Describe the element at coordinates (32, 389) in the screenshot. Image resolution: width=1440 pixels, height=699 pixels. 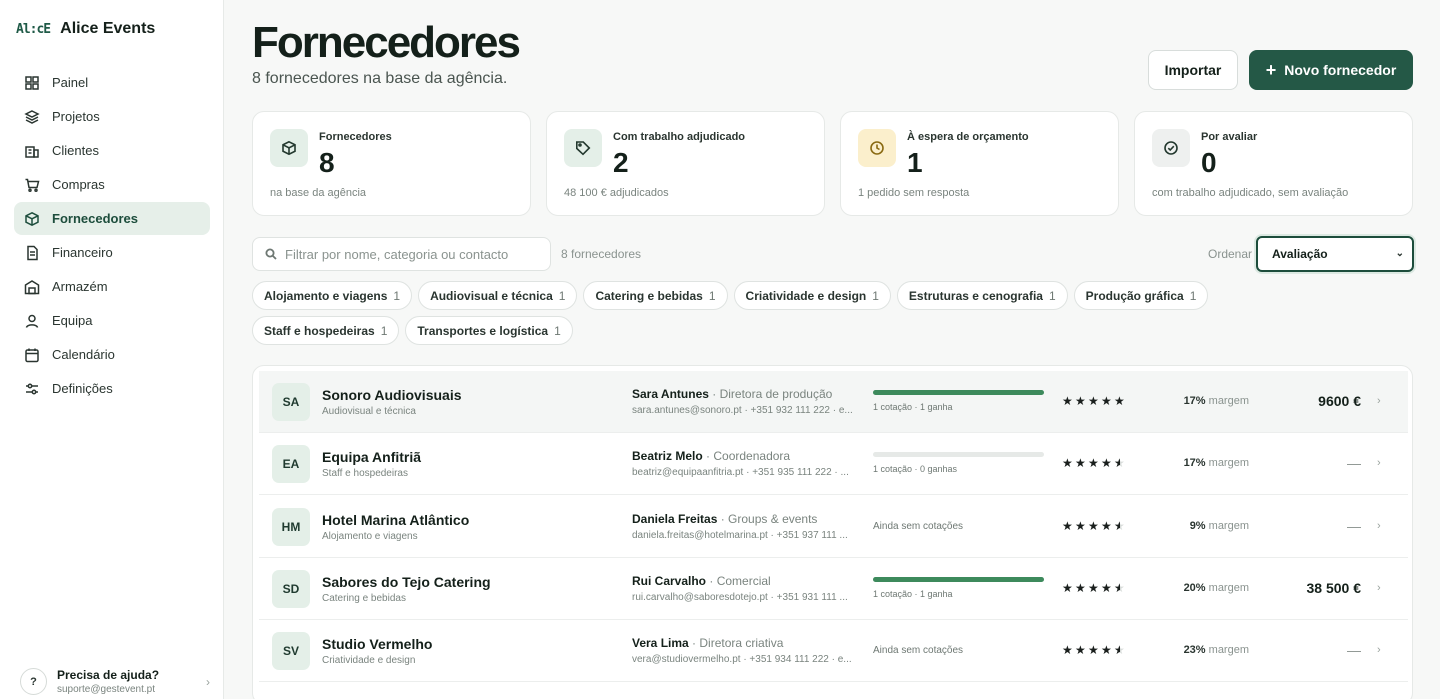
I see `sliders-icon` at that location.